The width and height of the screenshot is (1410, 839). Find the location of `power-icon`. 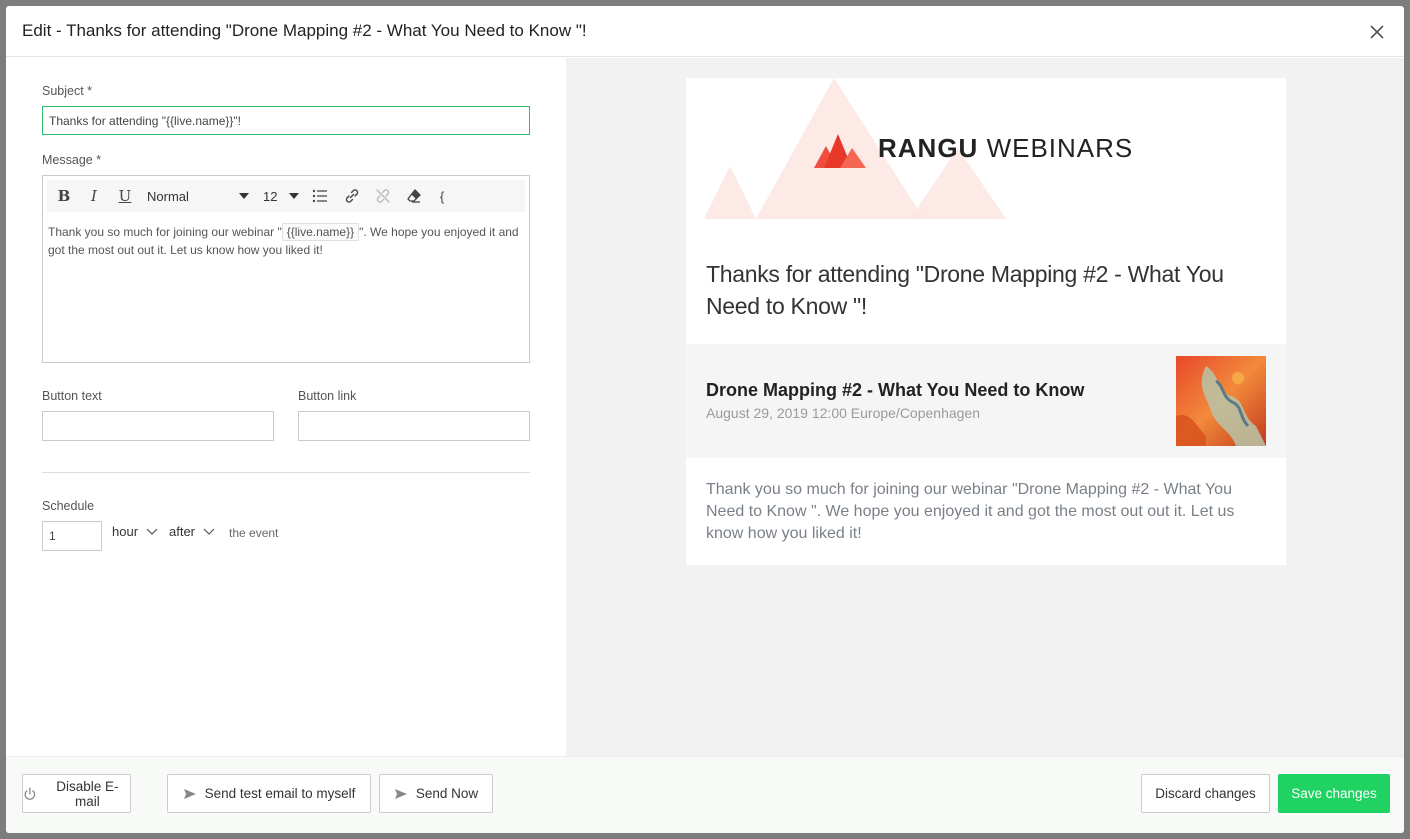

power-icon is located at coordinates (30, 793).